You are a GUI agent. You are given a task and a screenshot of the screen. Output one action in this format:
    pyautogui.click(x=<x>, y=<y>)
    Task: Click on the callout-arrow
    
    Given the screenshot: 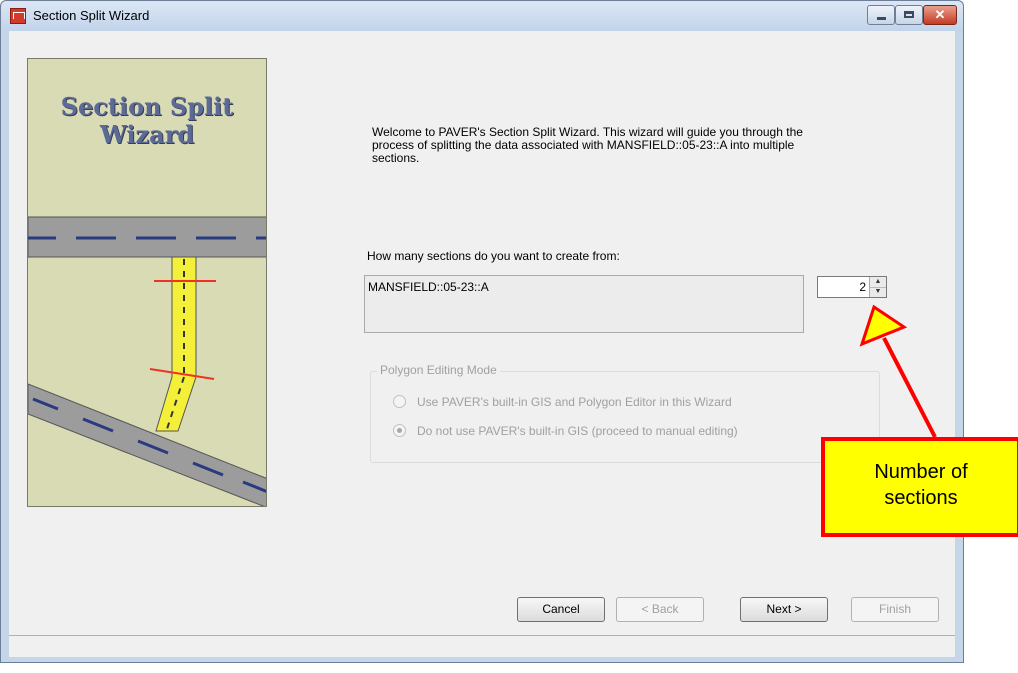 What is the action you would take?
    pyautogui.click(x=898, y=371)
    